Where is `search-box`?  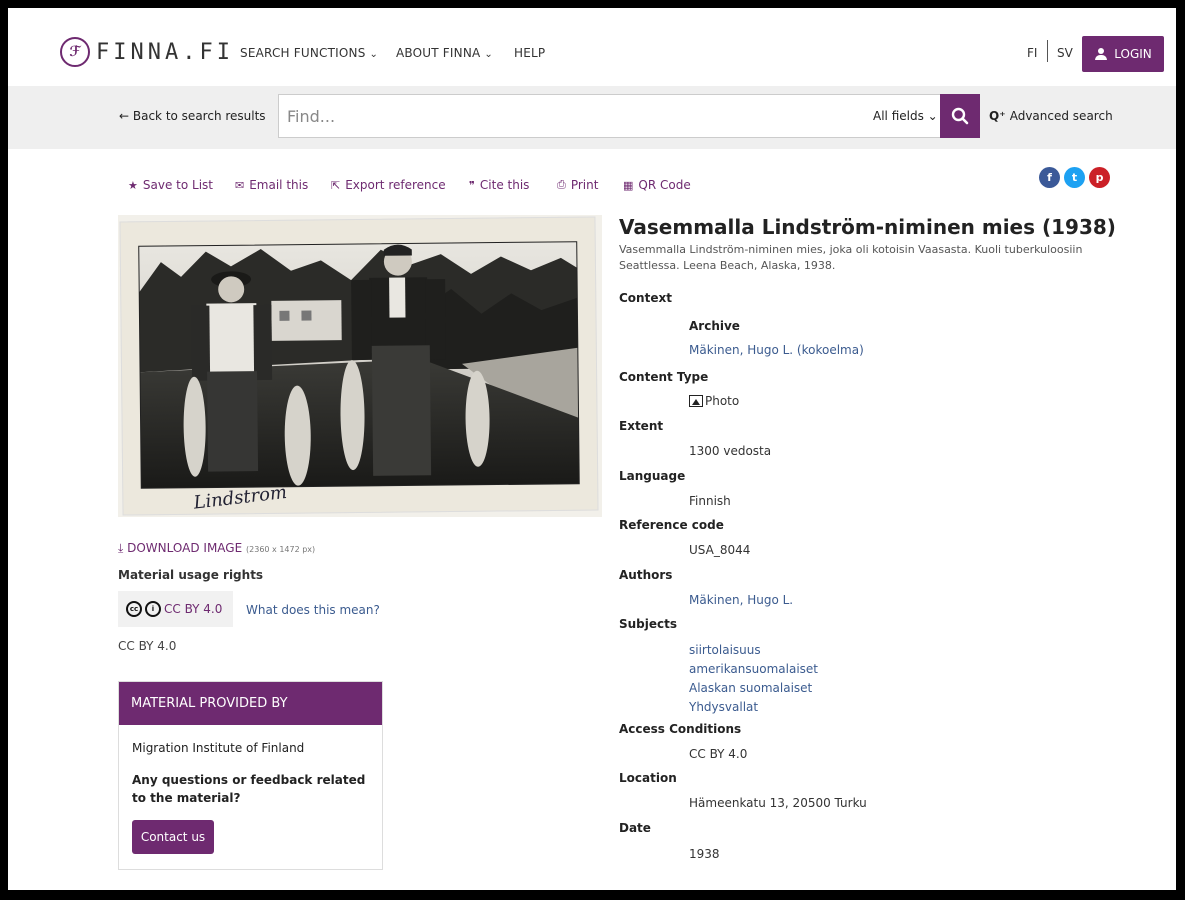
search-box is located at coordinates (613, 116).